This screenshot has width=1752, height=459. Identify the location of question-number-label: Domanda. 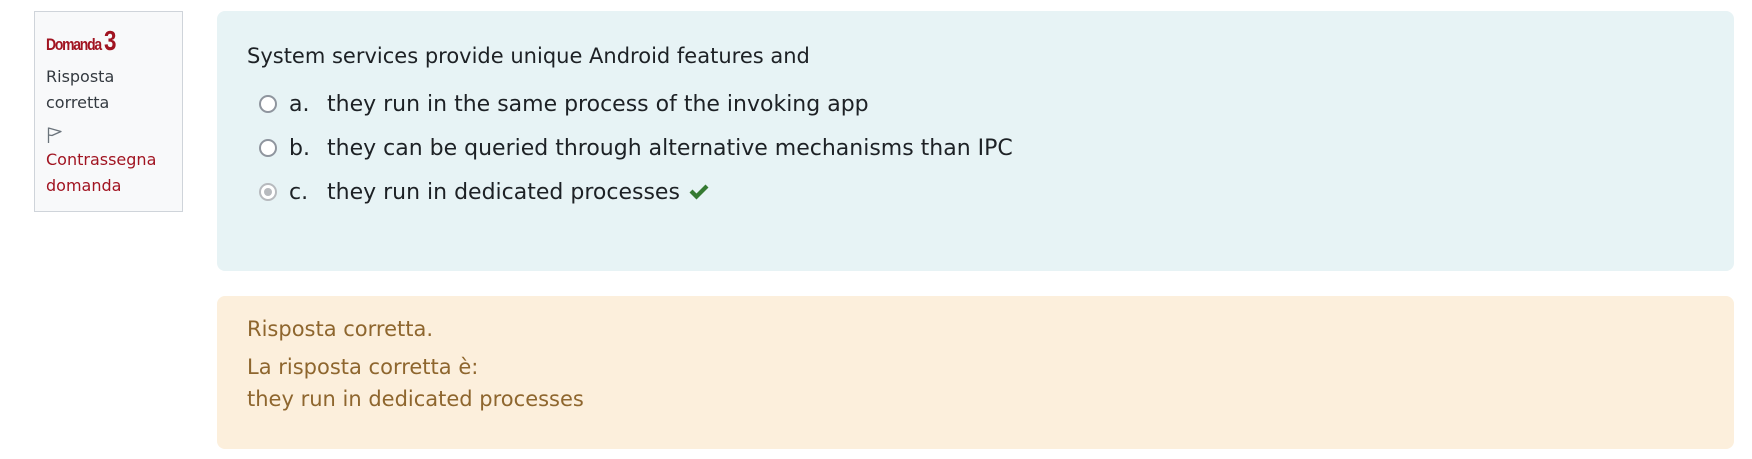
(74, 44).